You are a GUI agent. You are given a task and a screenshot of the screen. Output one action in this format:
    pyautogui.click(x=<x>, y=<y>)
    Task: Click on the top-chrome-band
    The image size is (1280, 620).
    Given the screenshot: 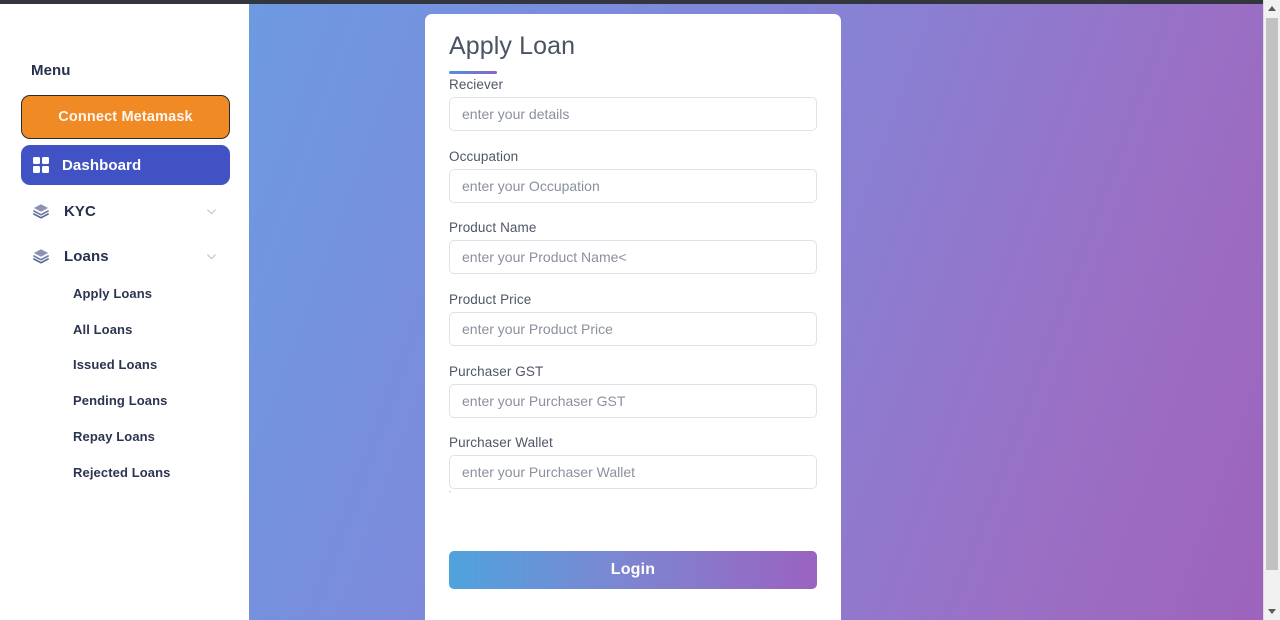 What is the action you would take?
    pyautogui.click(x=640, y=2)
    